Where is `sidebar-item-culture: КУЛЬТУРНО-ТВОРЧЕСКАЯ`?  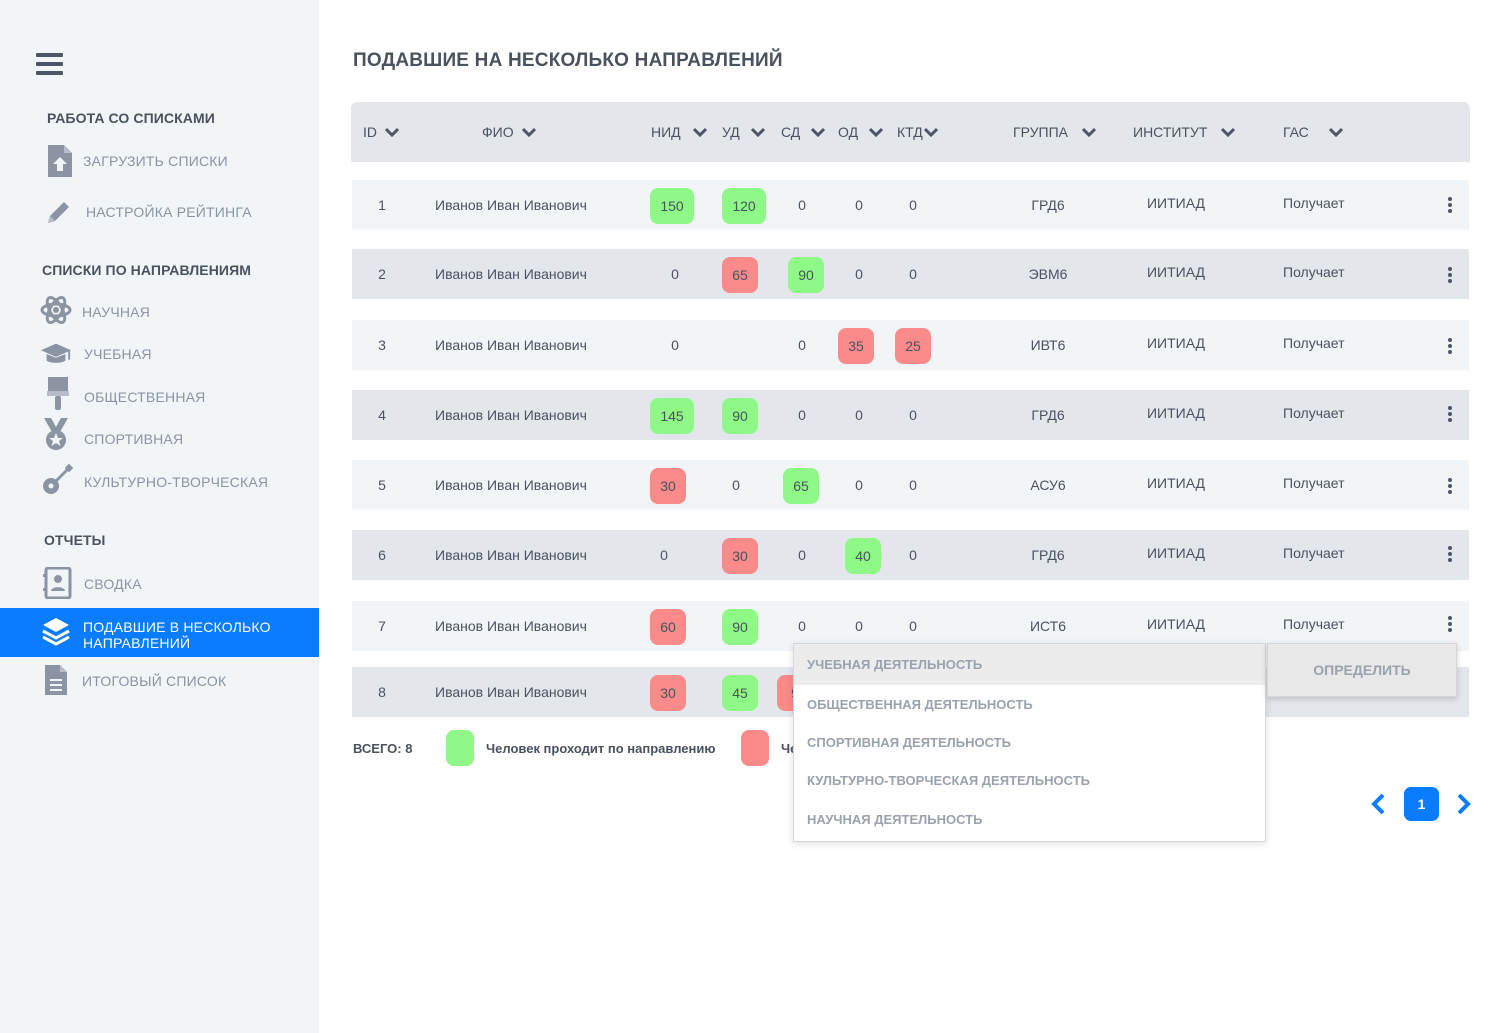
sidebar-item-culture: КУЛЬТУРНО-ТВОРЧЕСКАЯ is located at coordinates (159, 482).